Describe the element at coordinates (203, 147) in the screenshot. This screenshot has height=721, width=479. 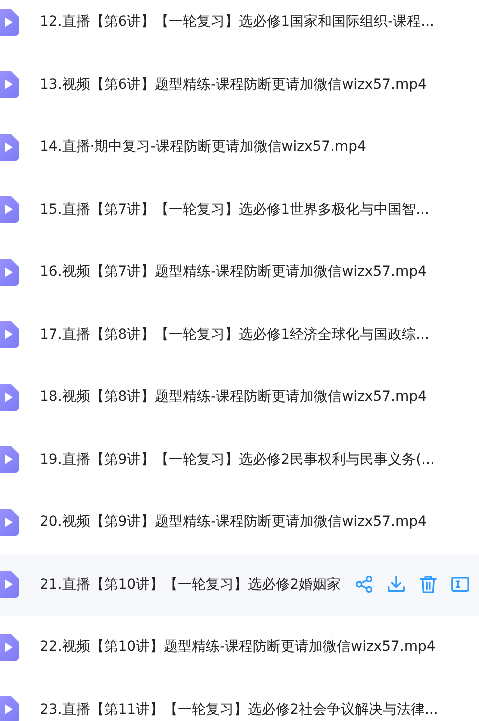
I see `file-name: 14.直播·期中复习-课程防断更请加微信wizx57.mp4` at that location.